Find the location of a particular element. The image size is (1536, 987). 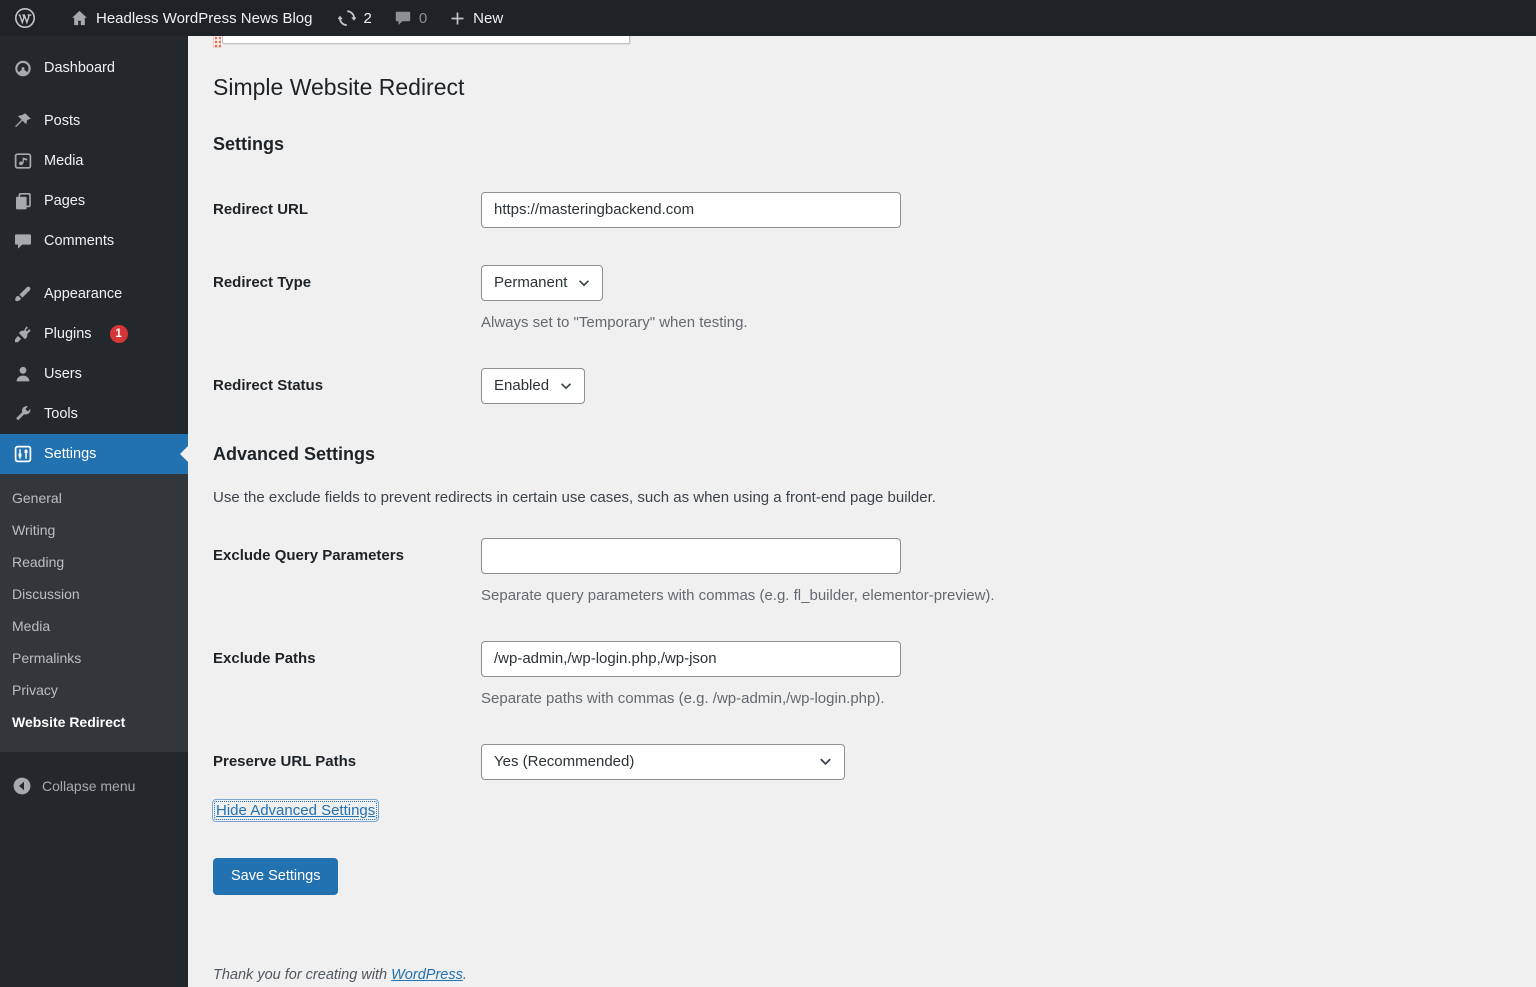

sidebar-item-plugins: Plugins 1 is located at coordinates (94, 334).